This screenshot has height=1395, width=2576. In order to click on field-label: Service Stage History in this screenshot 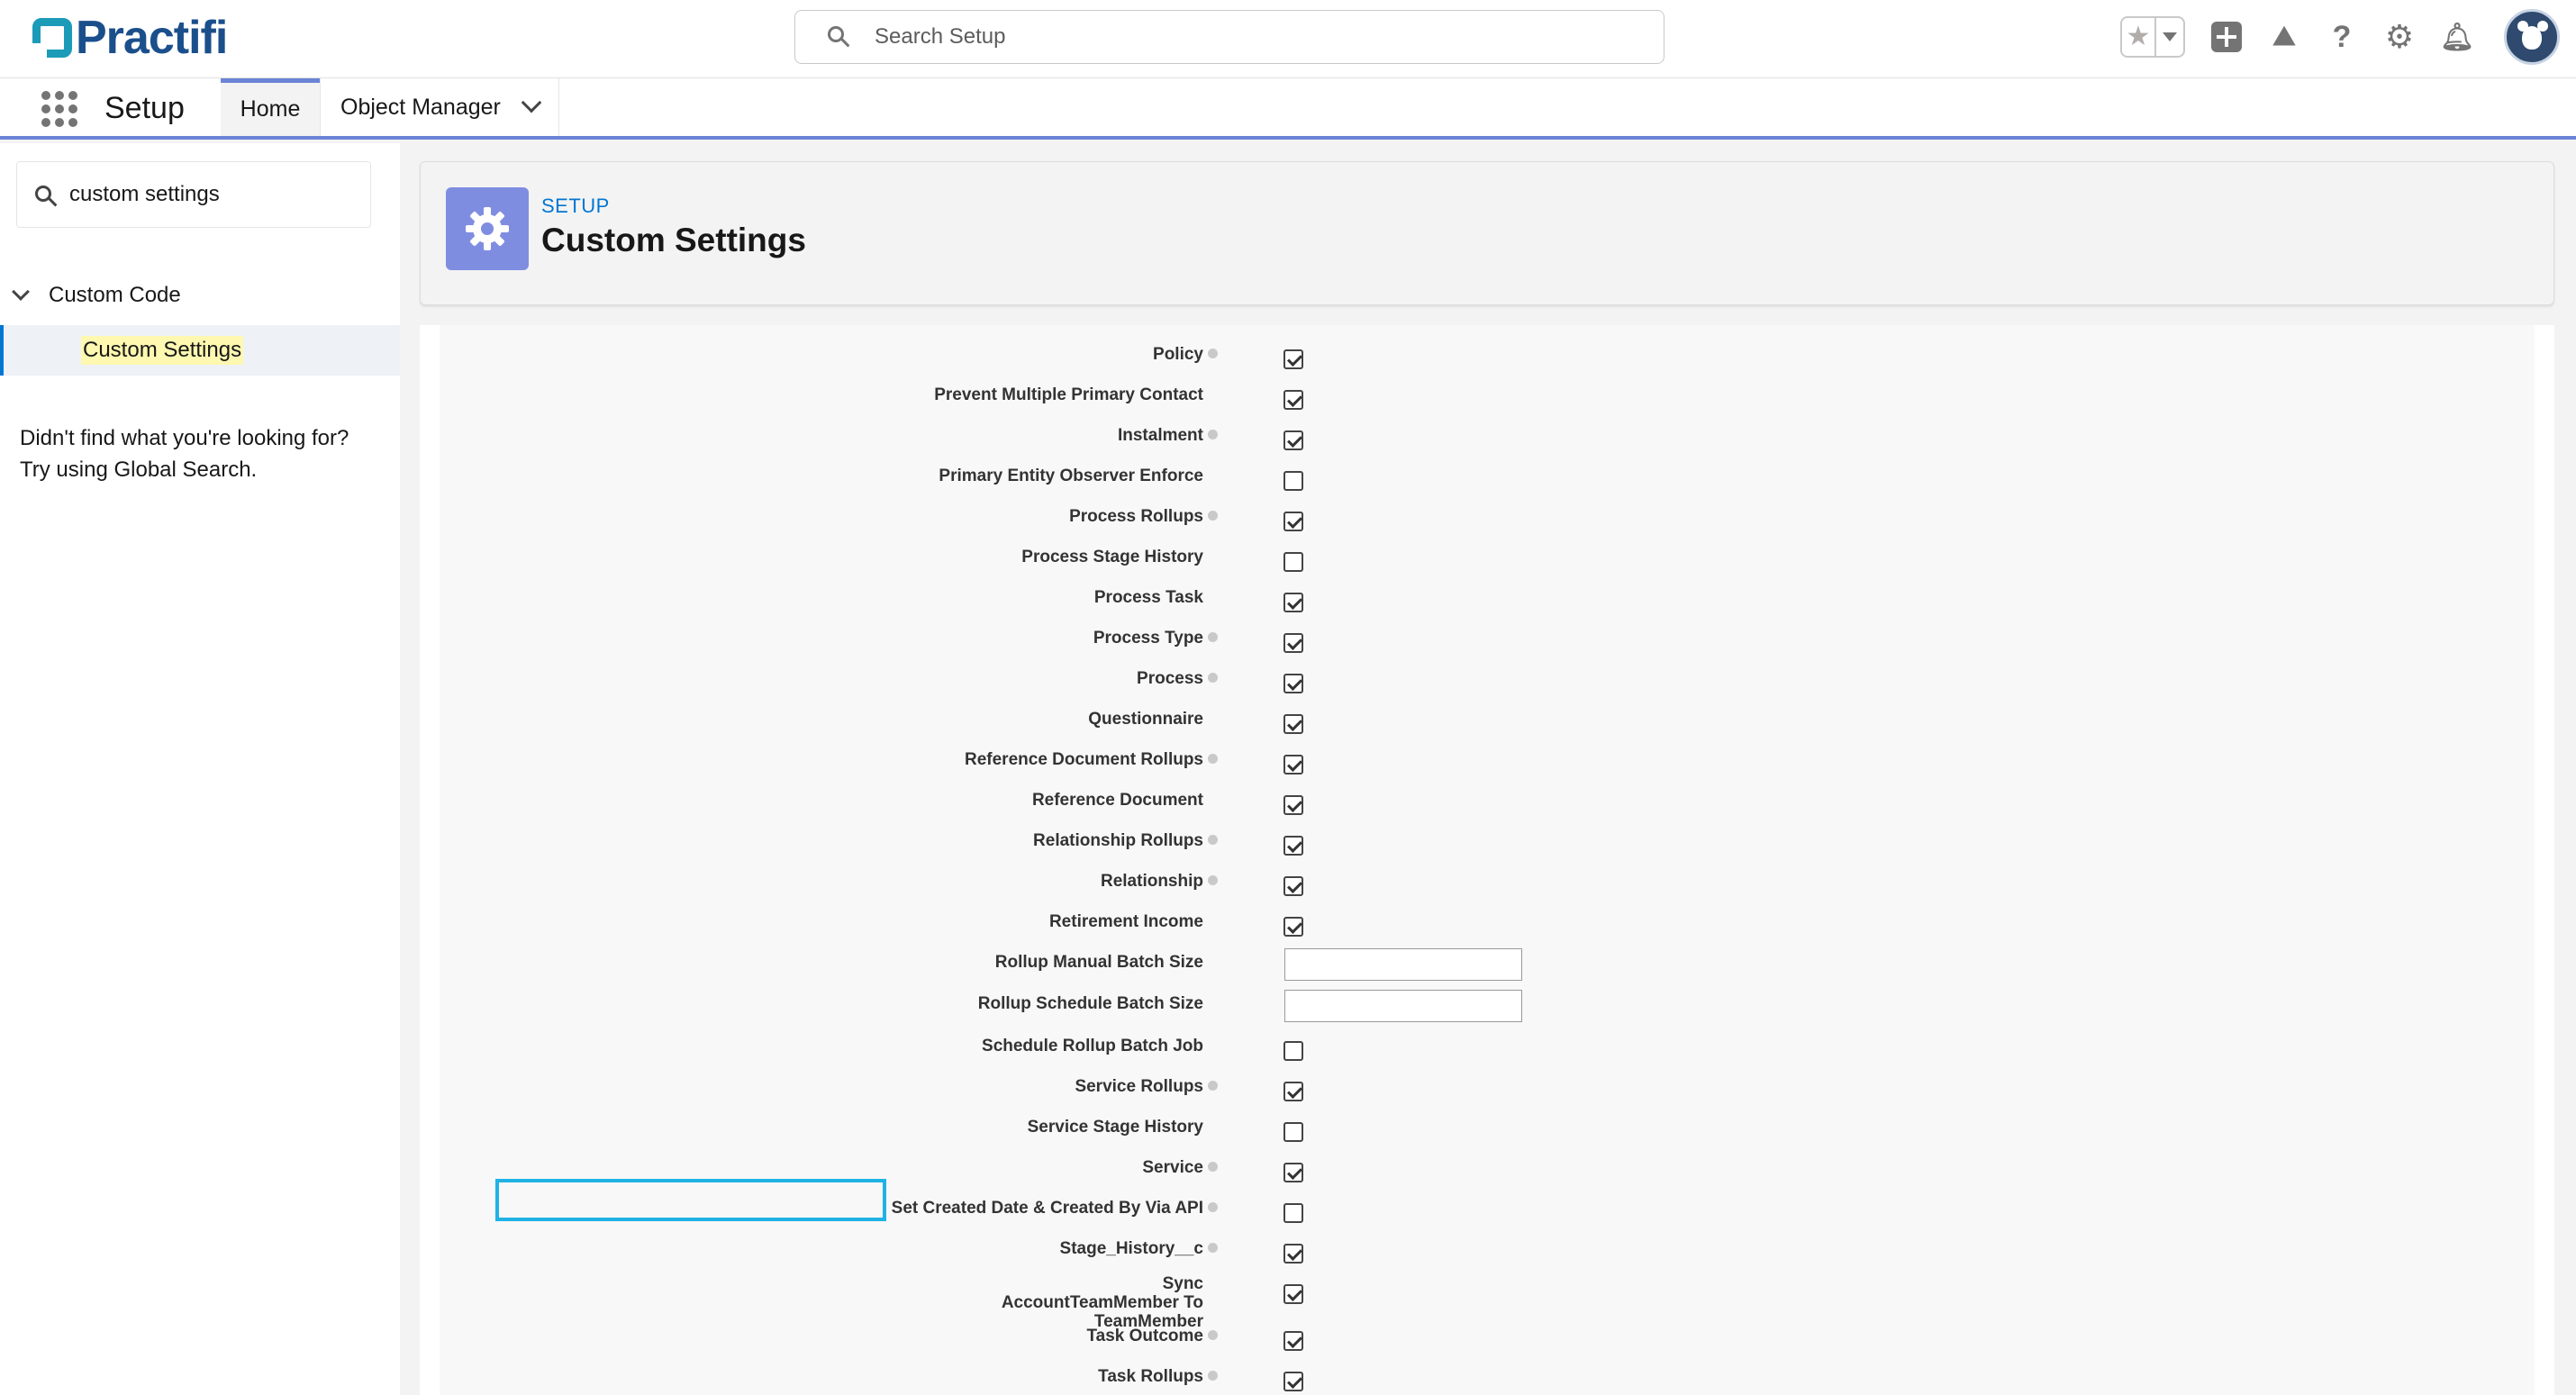, I will do `click(837, 1127)`.